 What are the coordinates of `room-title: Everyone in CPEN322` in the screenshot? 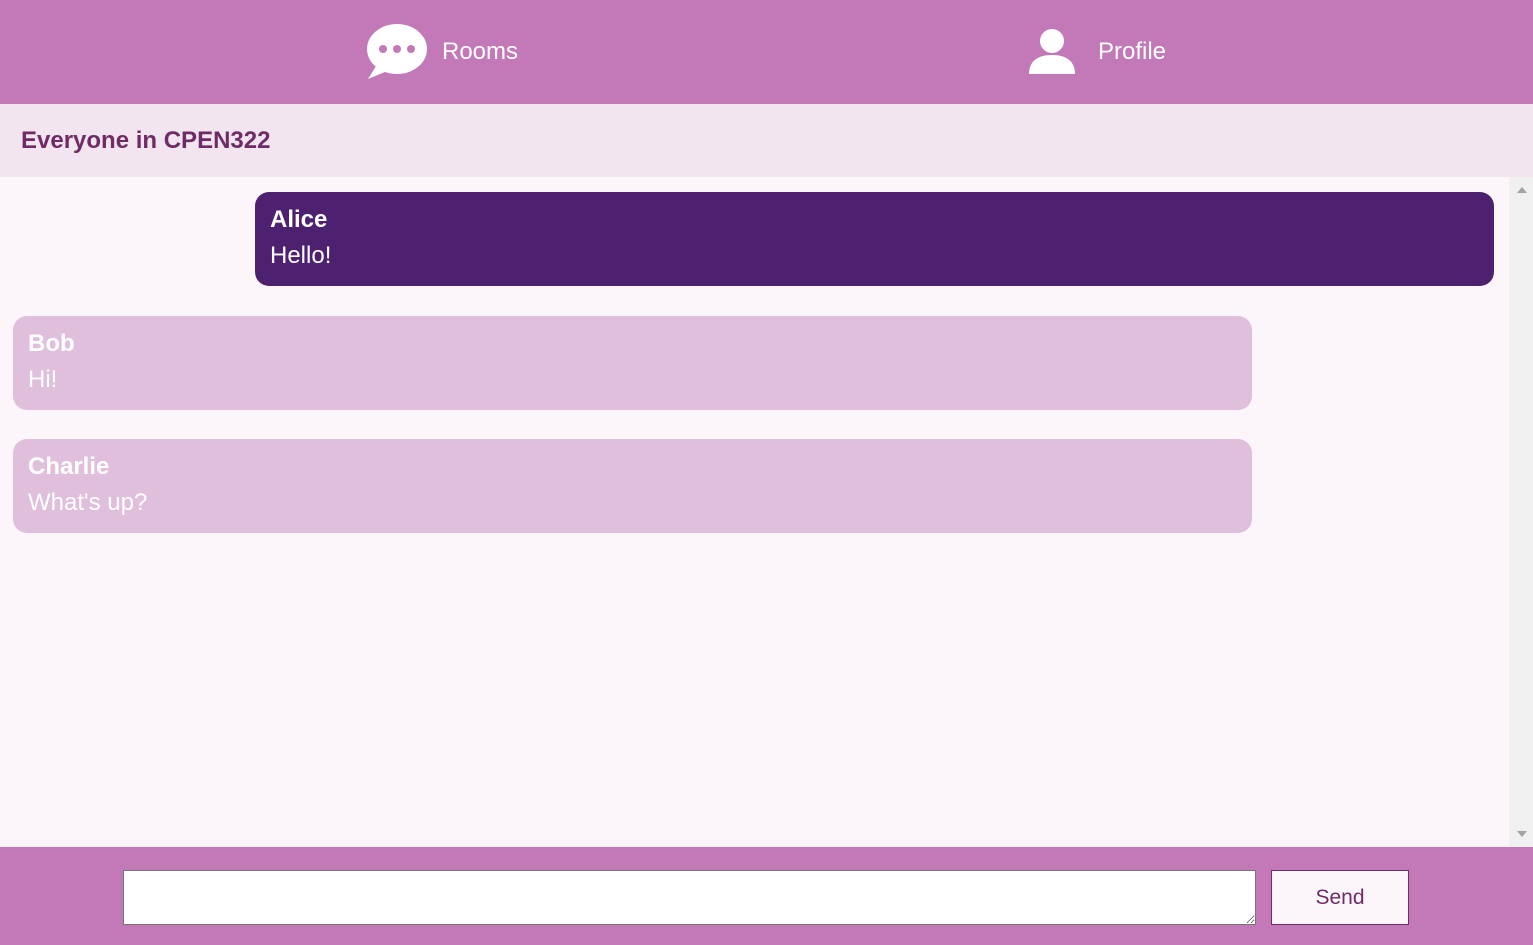 It's located at (146, 140).